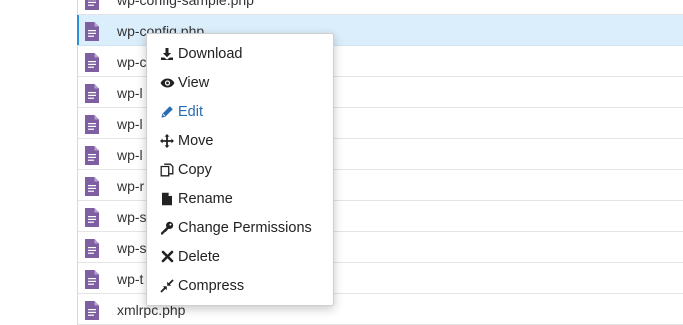  What do you see at coordinates (240, 82) in the screenshot?
I see `menu-item-view: View` at bounding box center [240, 82].